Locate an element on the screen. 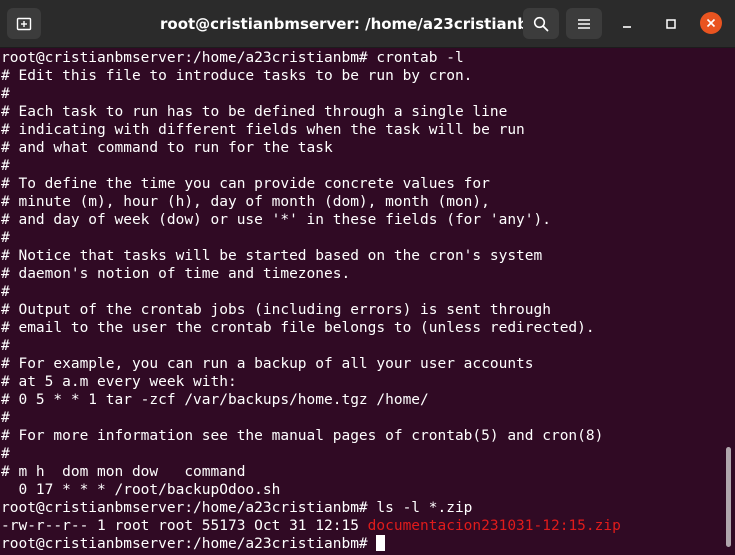 The width and height of the screenshot is (735, 555). menu-button is located at coordinates (584, 23).